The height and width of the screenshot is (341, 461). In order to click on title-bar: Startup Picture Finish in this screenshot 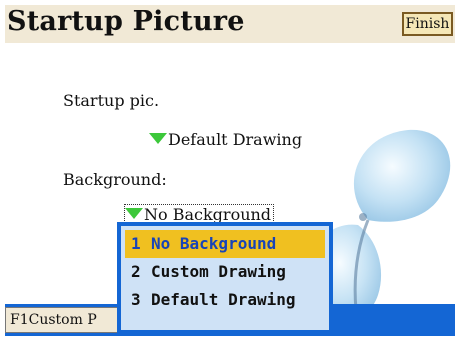, I will do `click(230, 24)`.